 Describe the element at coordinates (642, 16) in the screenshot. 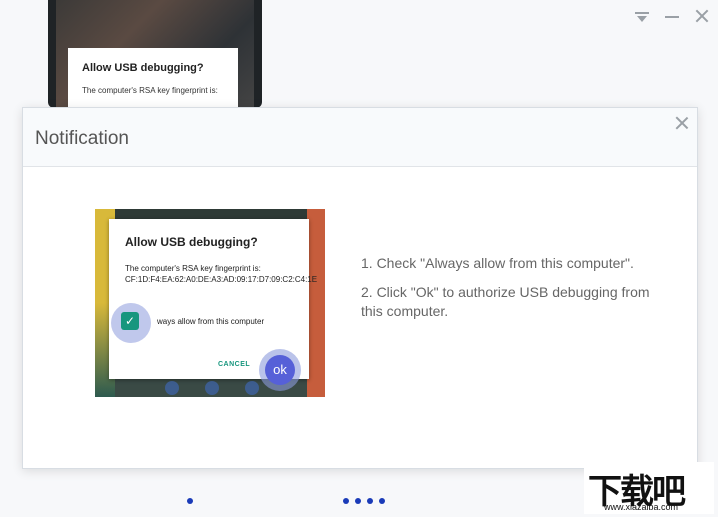

I see `dropdown-icon` at that location.